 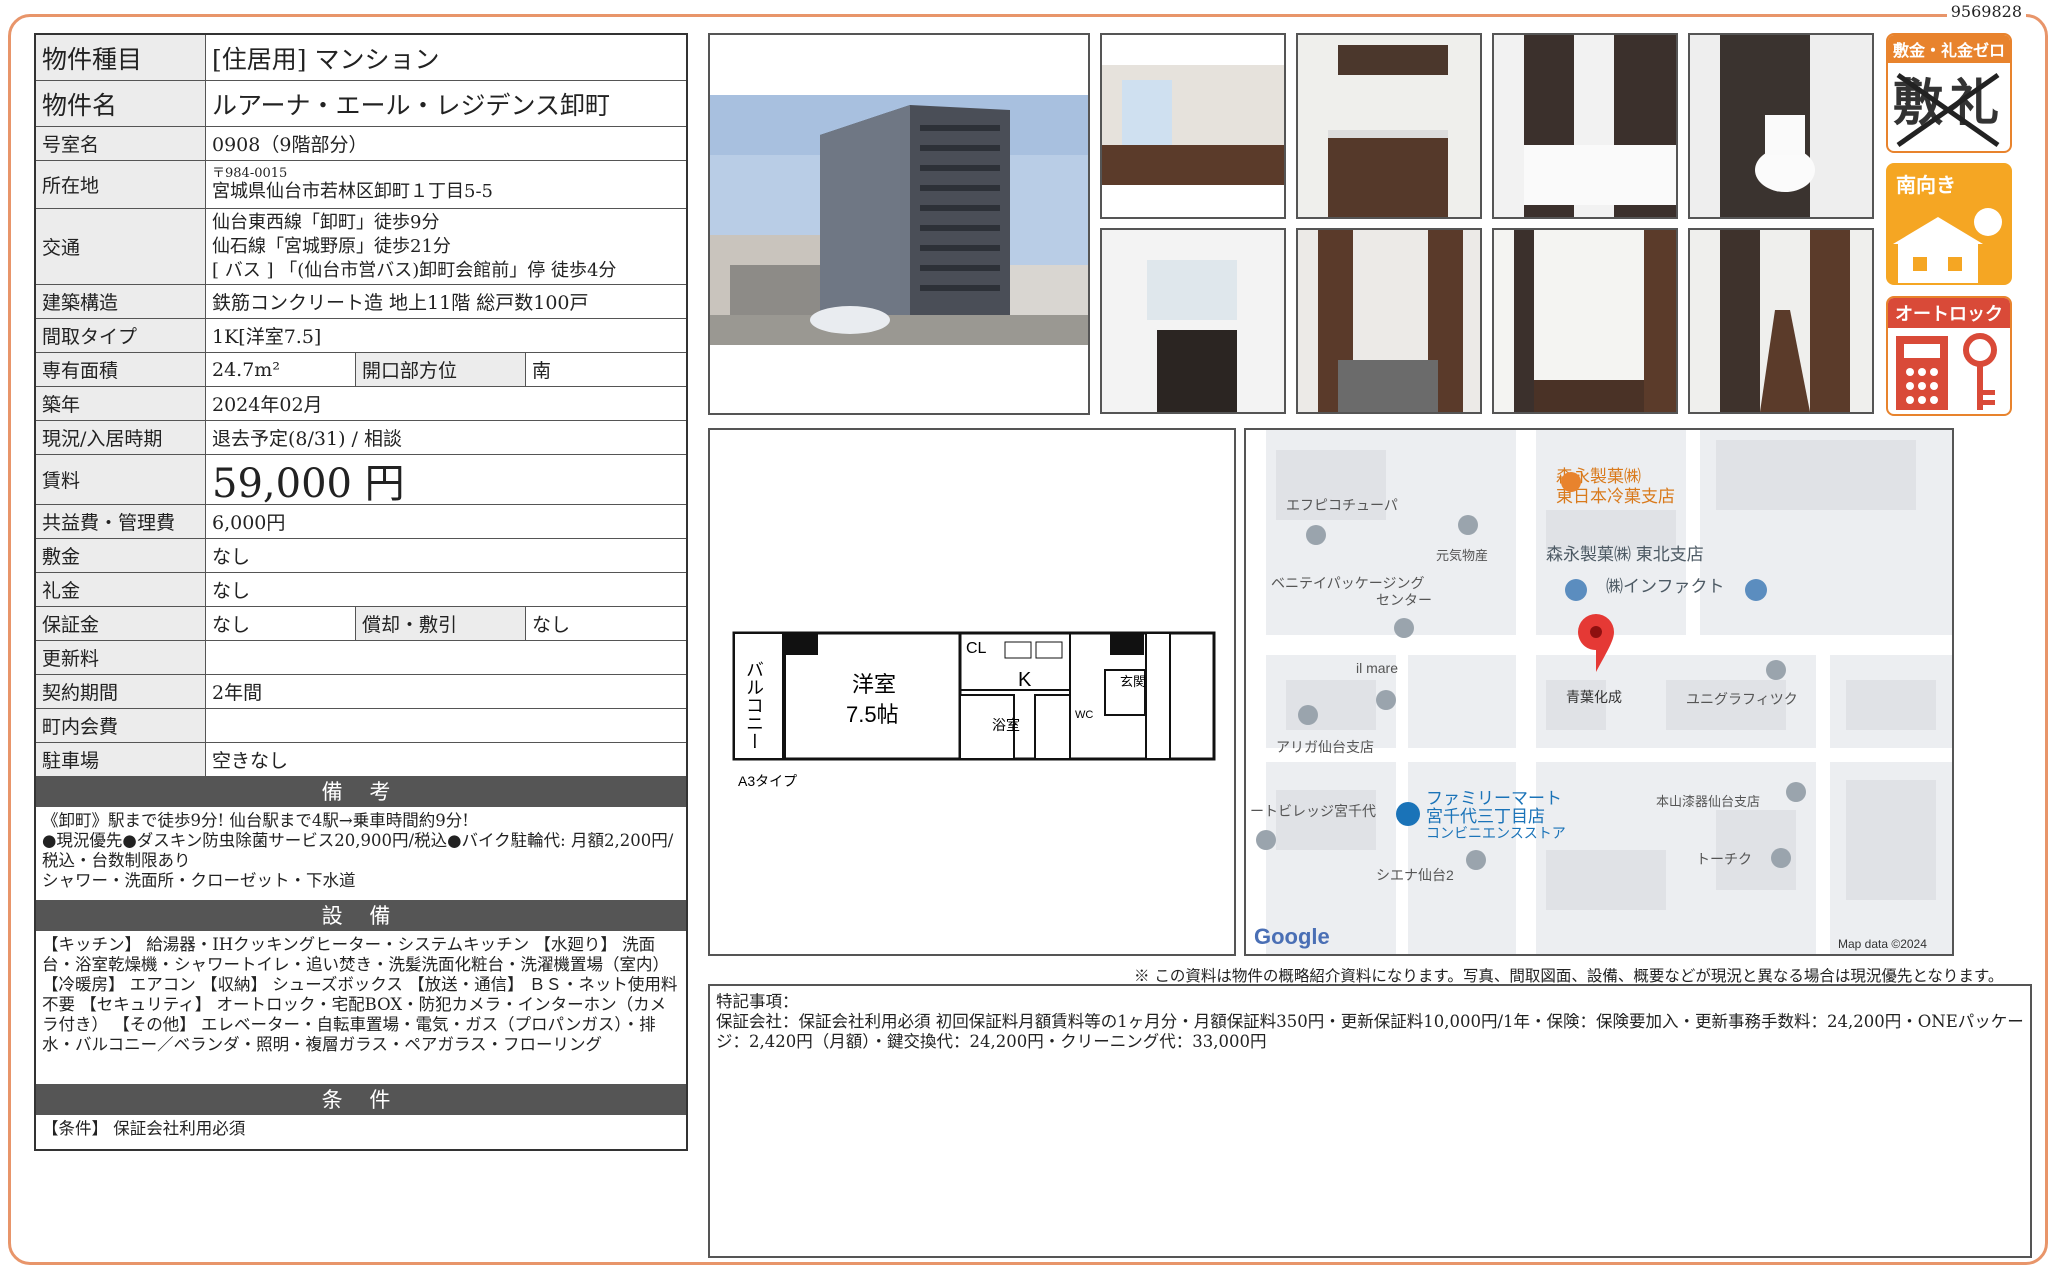 I want to click on map-label: シエナ仙台2, so click(x=1415, y=875).